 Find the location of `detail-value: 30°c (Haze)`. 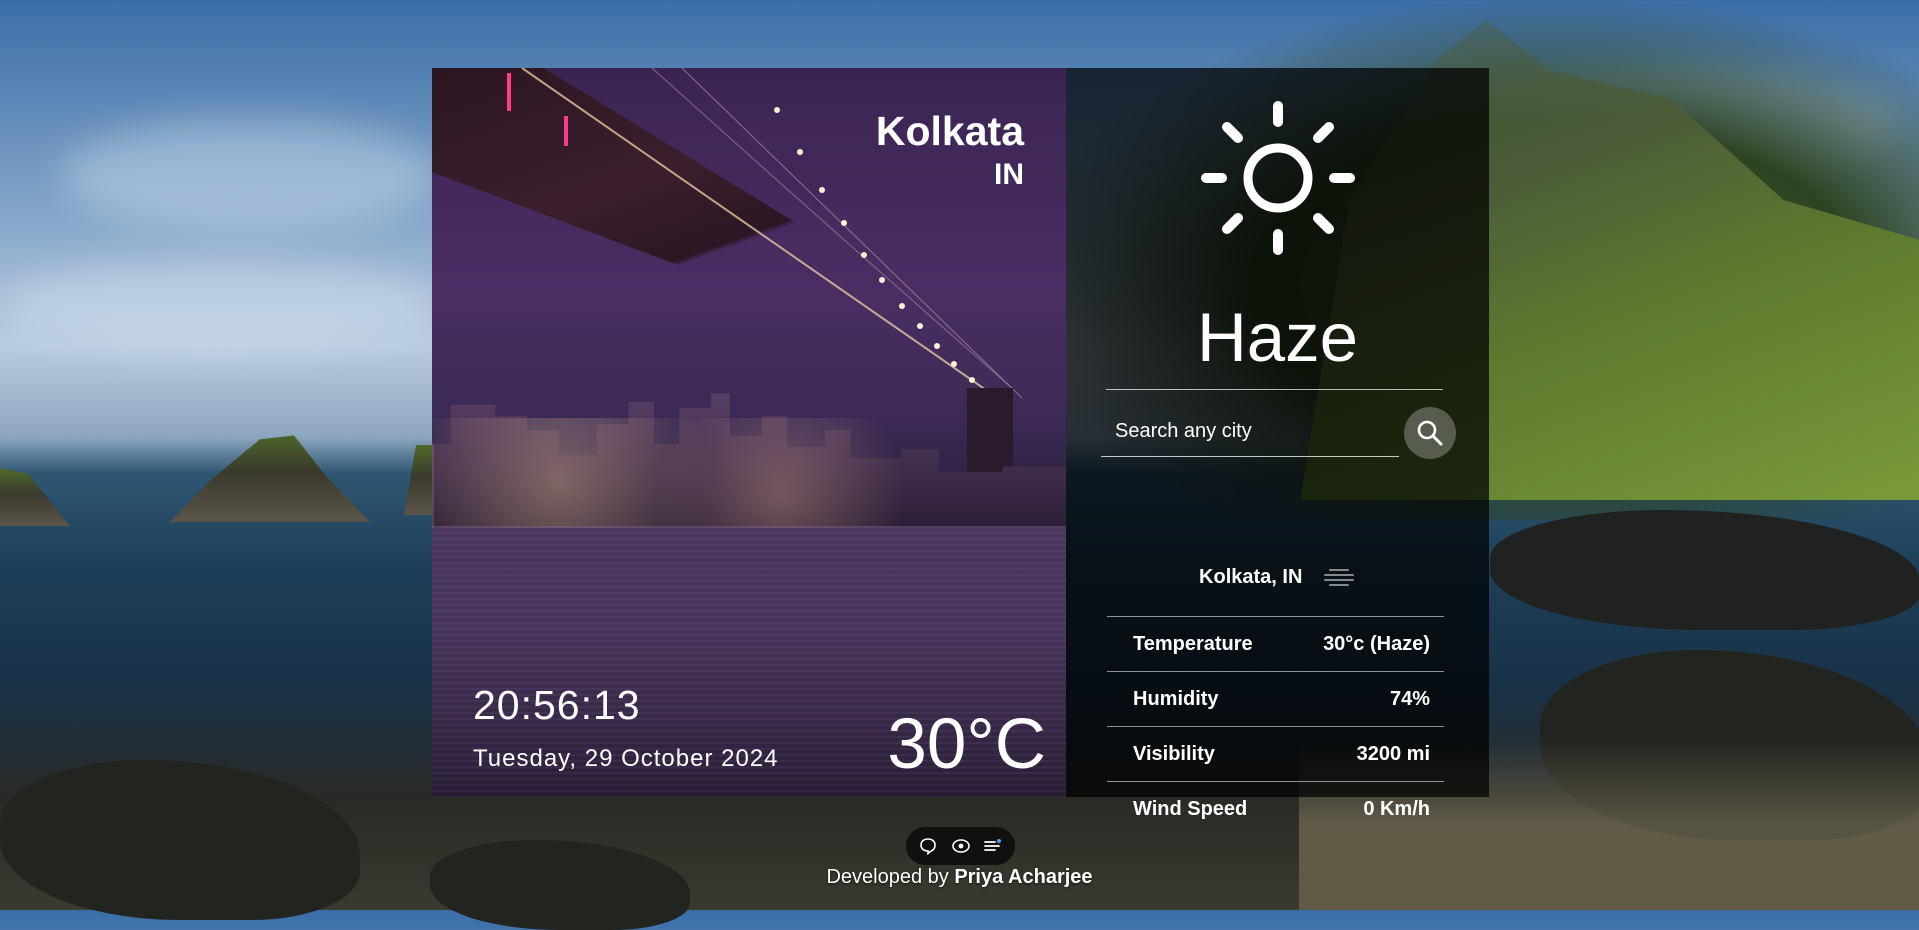

detail-value: 30°c (Haze) is located at coordinates (1376, 643).